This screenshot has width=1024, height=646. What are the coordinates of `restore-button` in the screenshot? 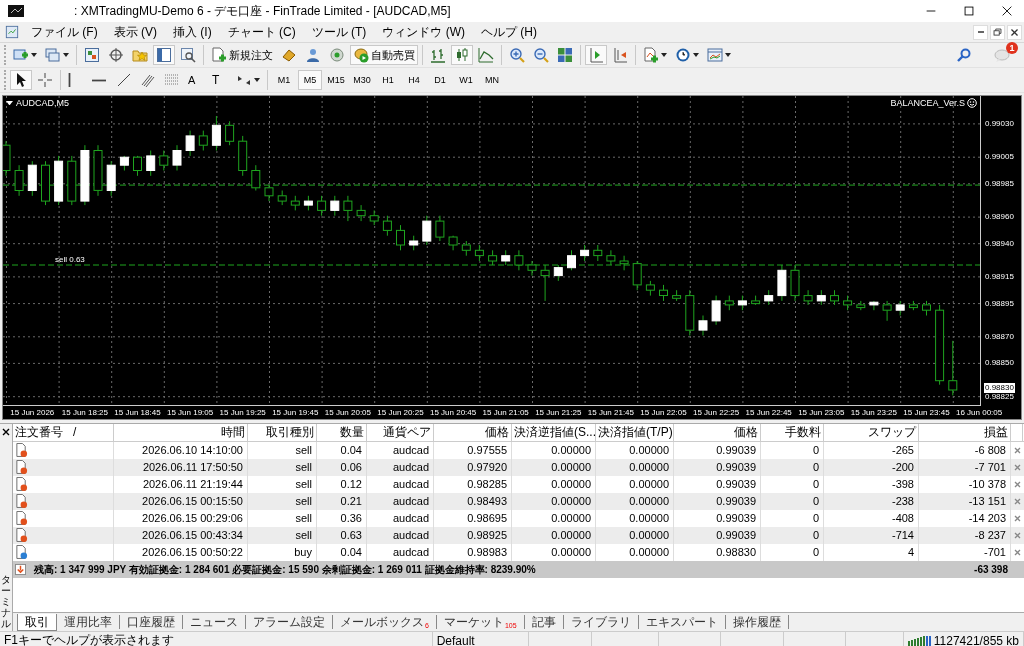 It's located at (997, 32).